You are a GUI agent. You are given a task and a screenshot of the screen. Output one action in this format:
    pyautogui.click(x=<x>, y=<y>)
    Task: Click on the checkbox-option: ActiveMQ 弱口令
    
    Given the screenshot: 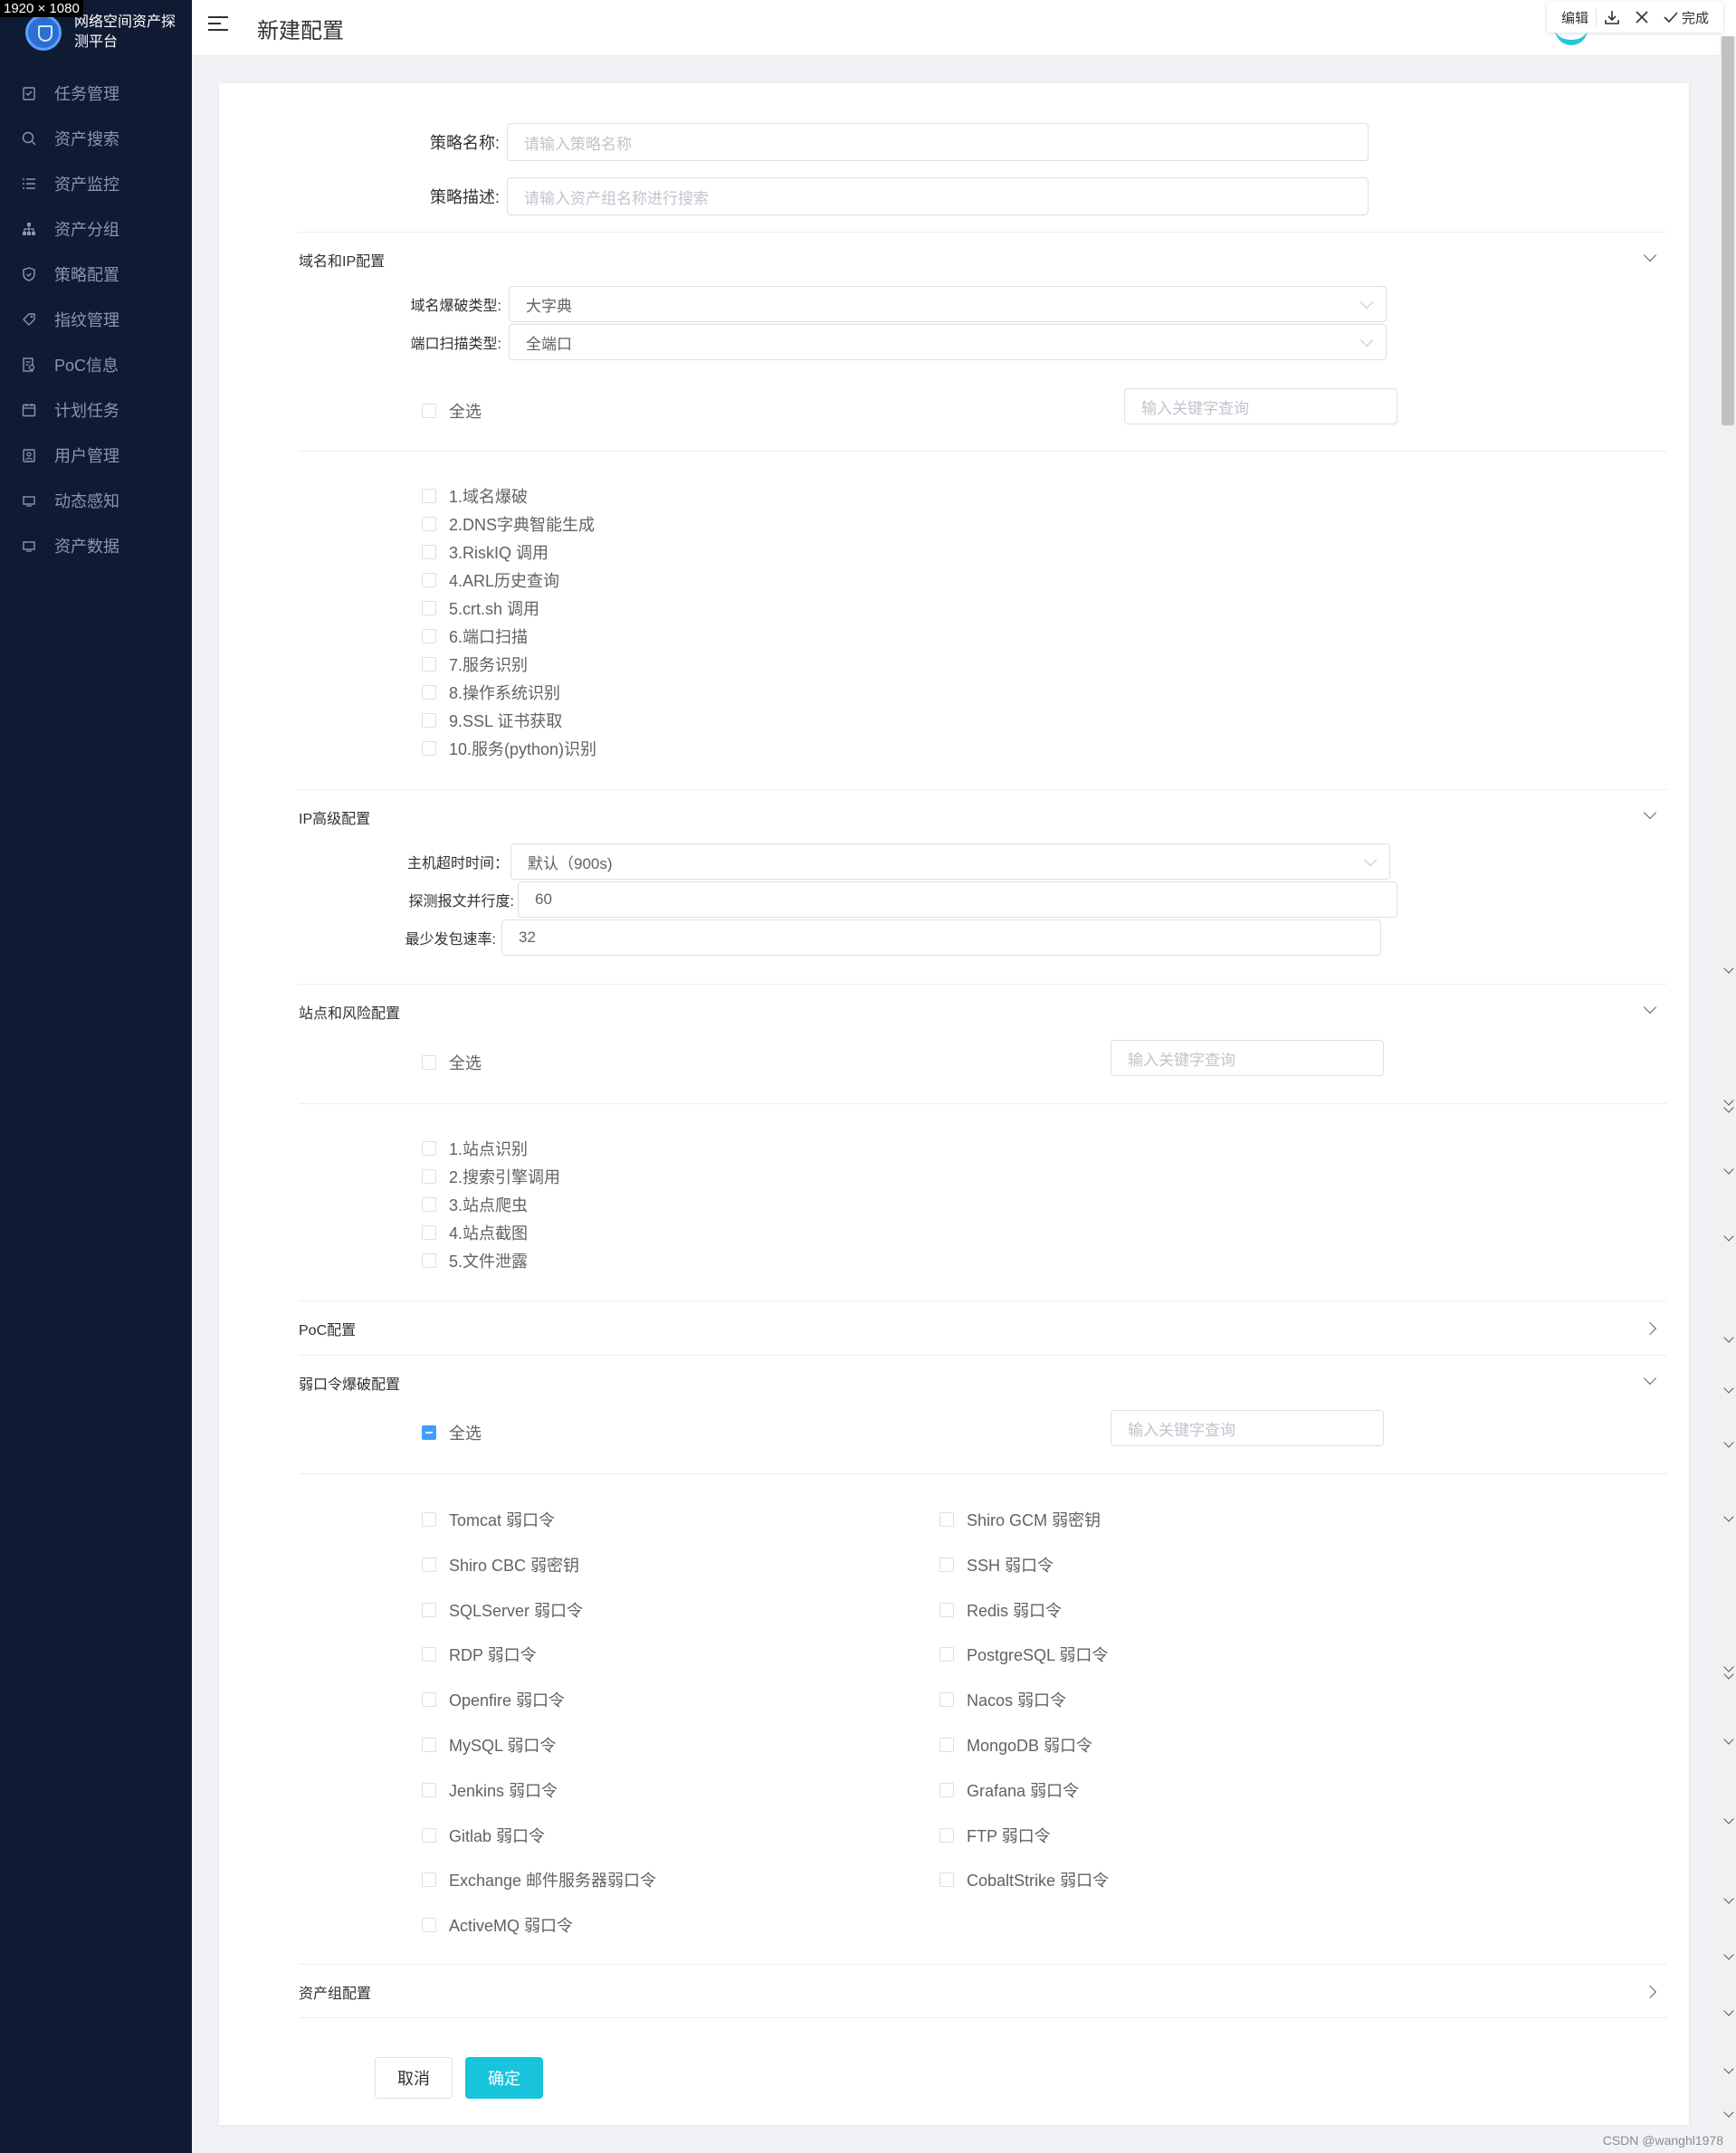 What is the action you would take?
    pyautogui.click(x=497, y=1925)
    